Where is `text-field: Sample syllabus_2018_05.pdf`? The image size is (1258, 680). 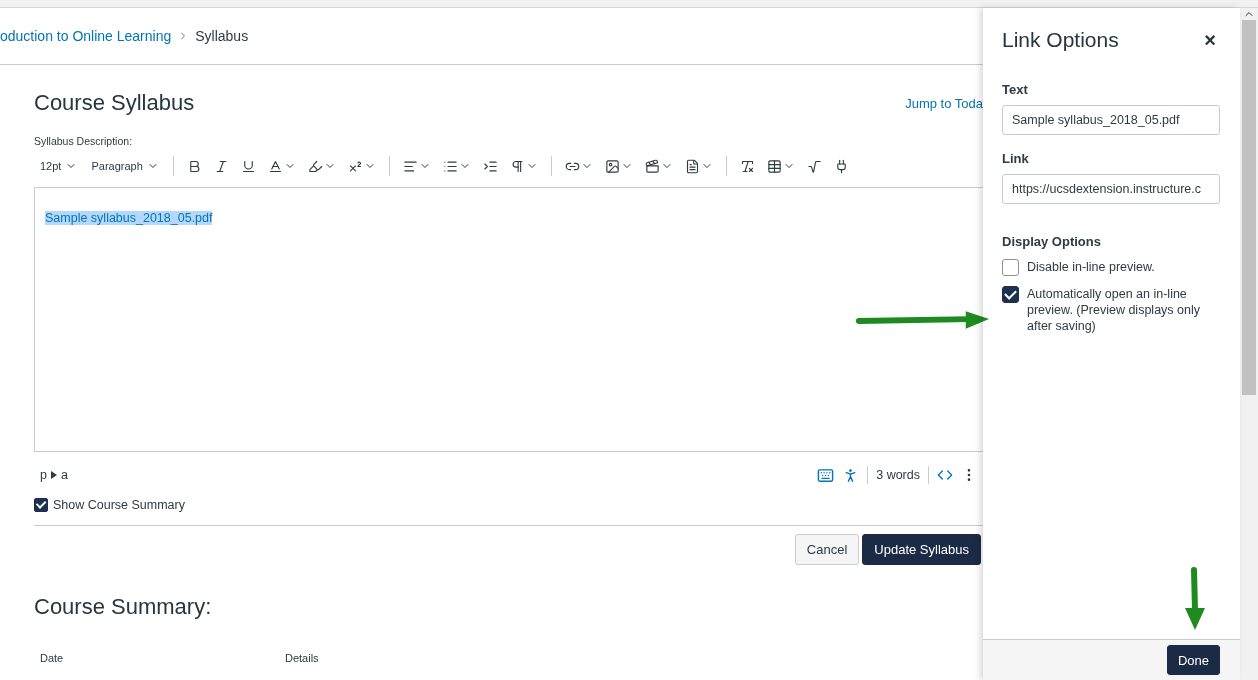 text-field: Sample syllabus_2018_05.pdf is located at coordinates (1111, 120).